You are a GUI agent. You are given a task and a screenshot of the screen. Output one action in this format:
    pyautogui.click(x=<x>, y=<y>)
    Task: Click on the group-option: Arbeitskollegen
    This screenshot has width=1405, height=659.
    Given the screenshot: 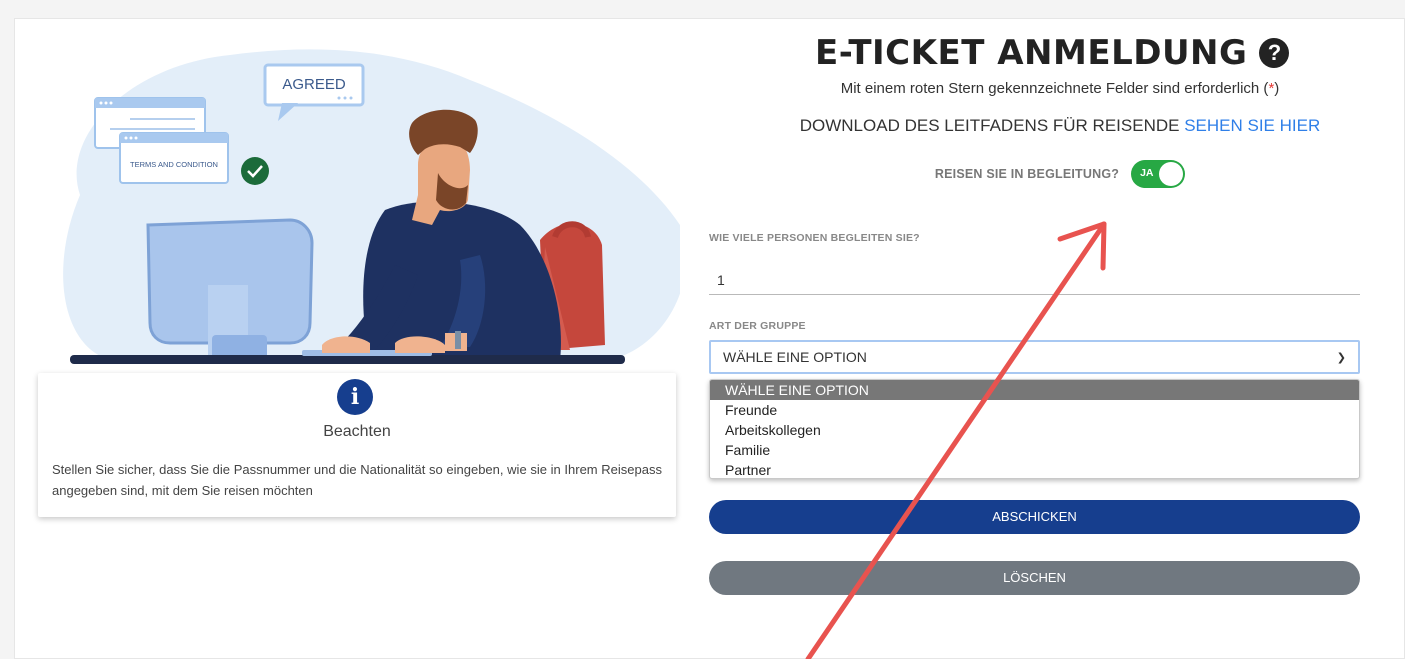 What is the action you would take?
    pyautogui.click(x=1034, y=430)
    